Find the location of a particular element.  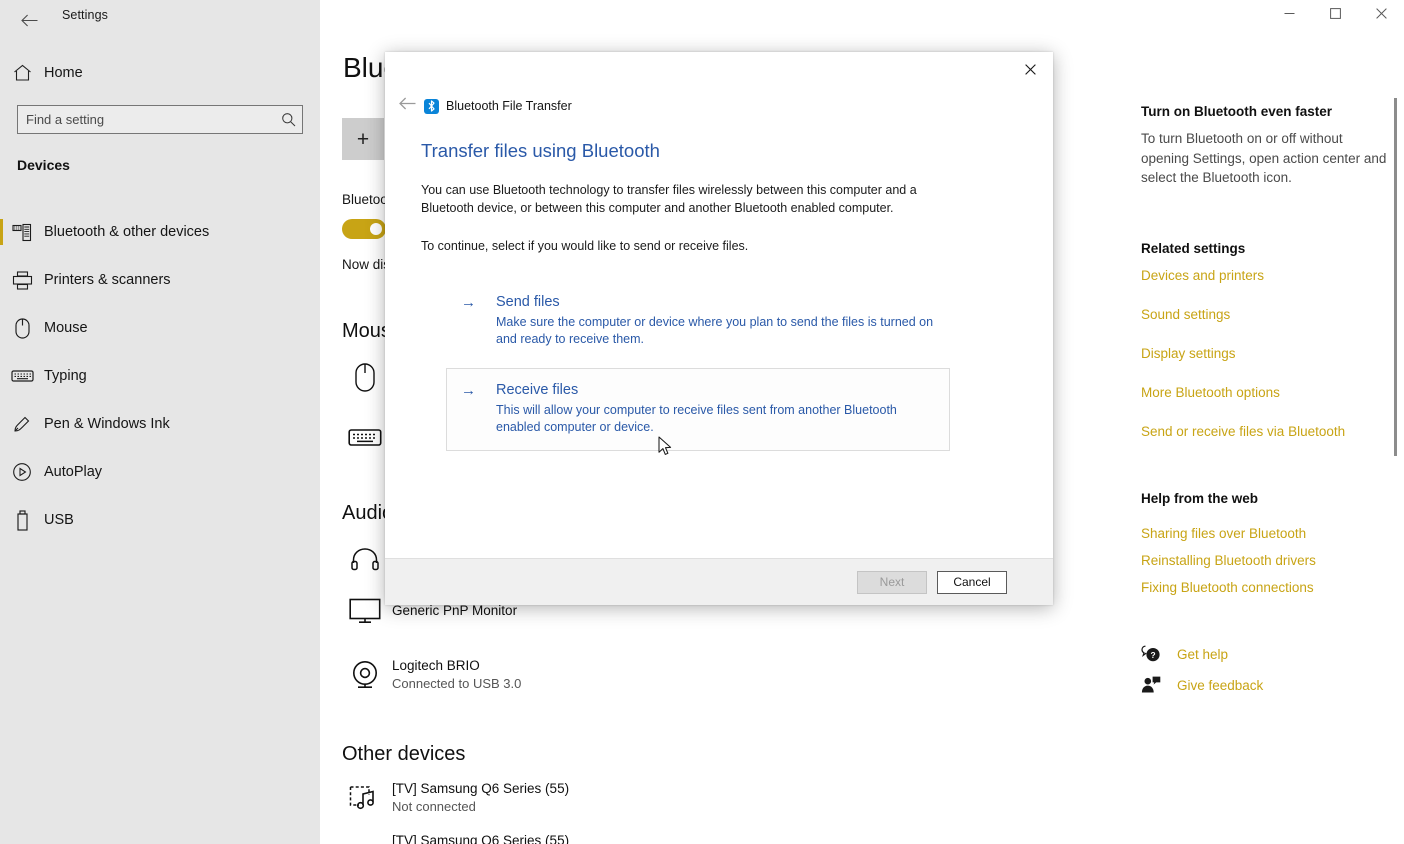

device-text: [TV] Samsung Q6 Series (55) is located at coordinates (480, 838).